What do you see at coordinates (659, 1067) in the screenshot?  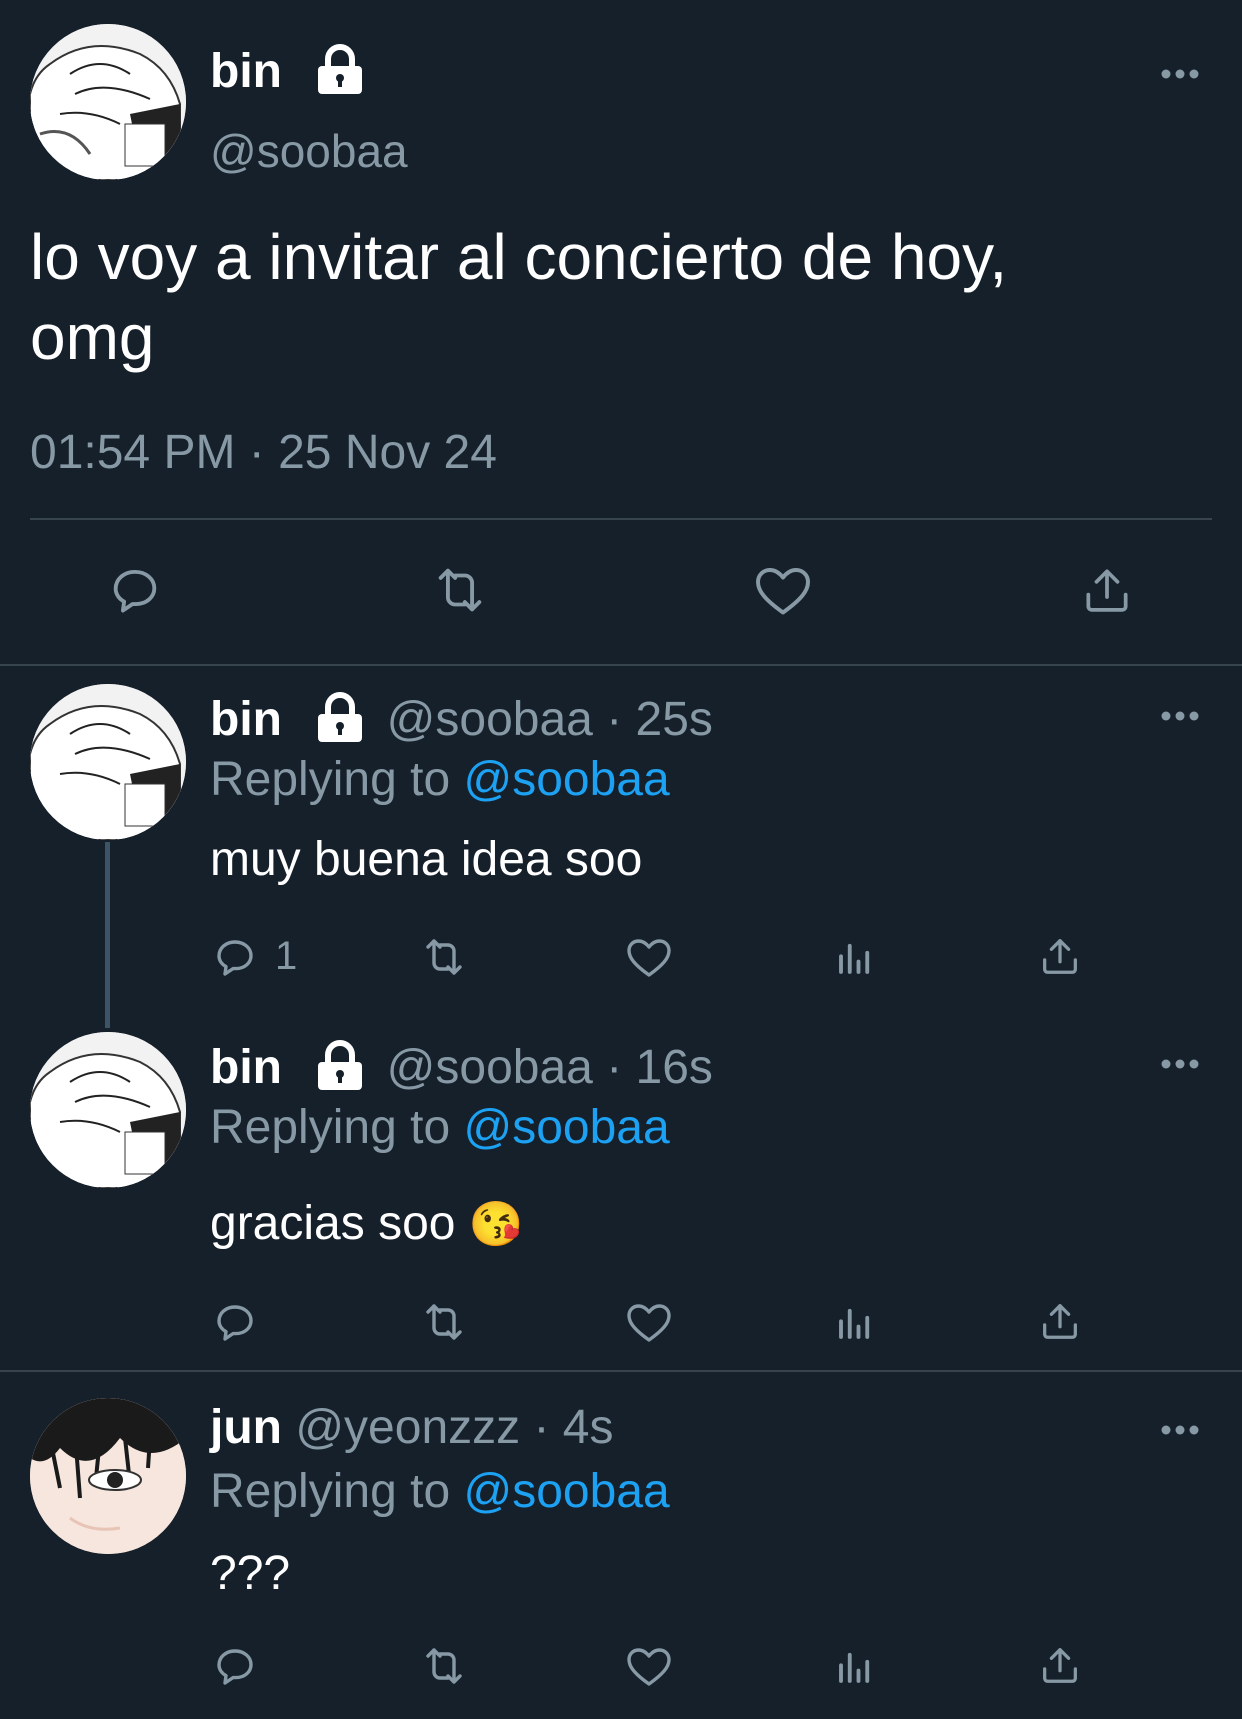 I see `reply-2-time: · 16s` at bounding box center [659, 1067].